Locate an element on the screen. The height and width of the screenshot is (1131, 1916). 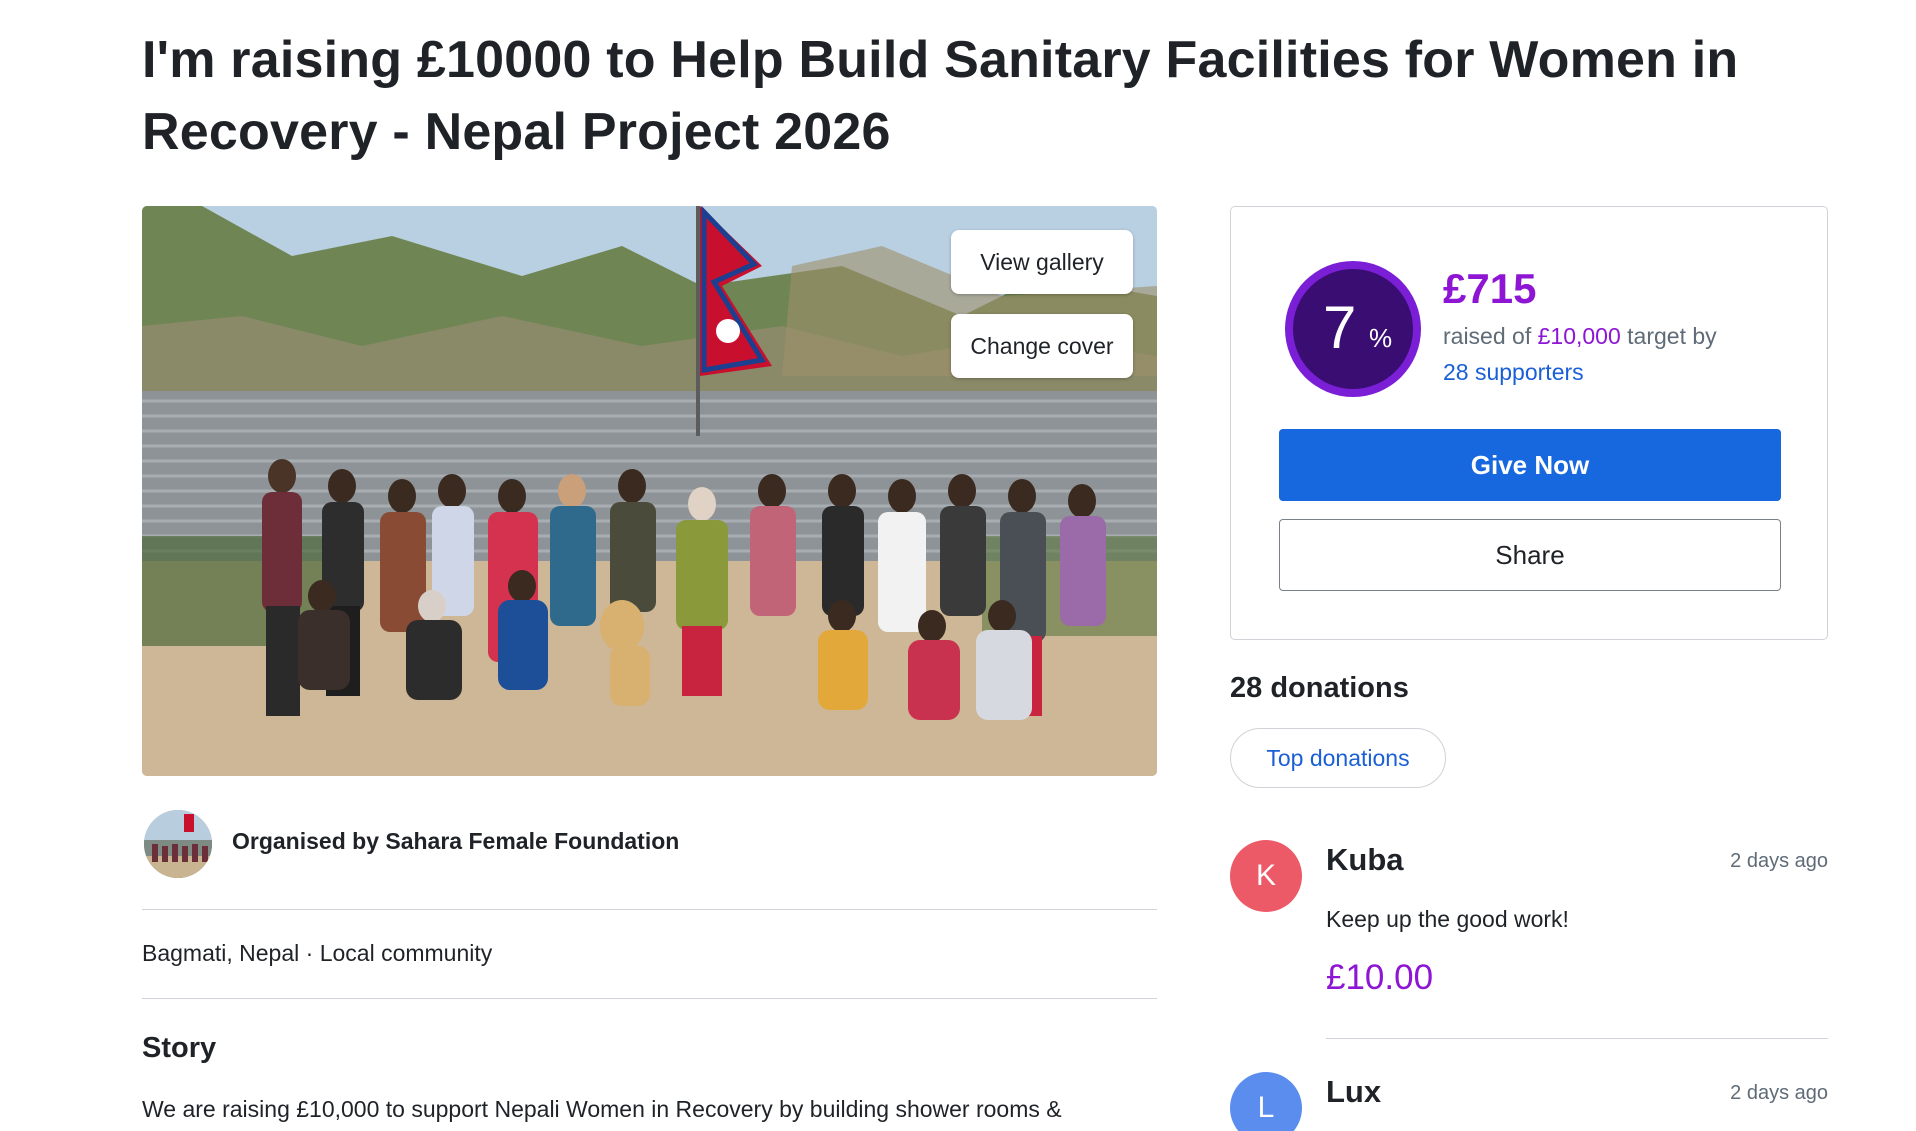
top-donations-filter-button: Top donations is located at coordinates (1338, 758).